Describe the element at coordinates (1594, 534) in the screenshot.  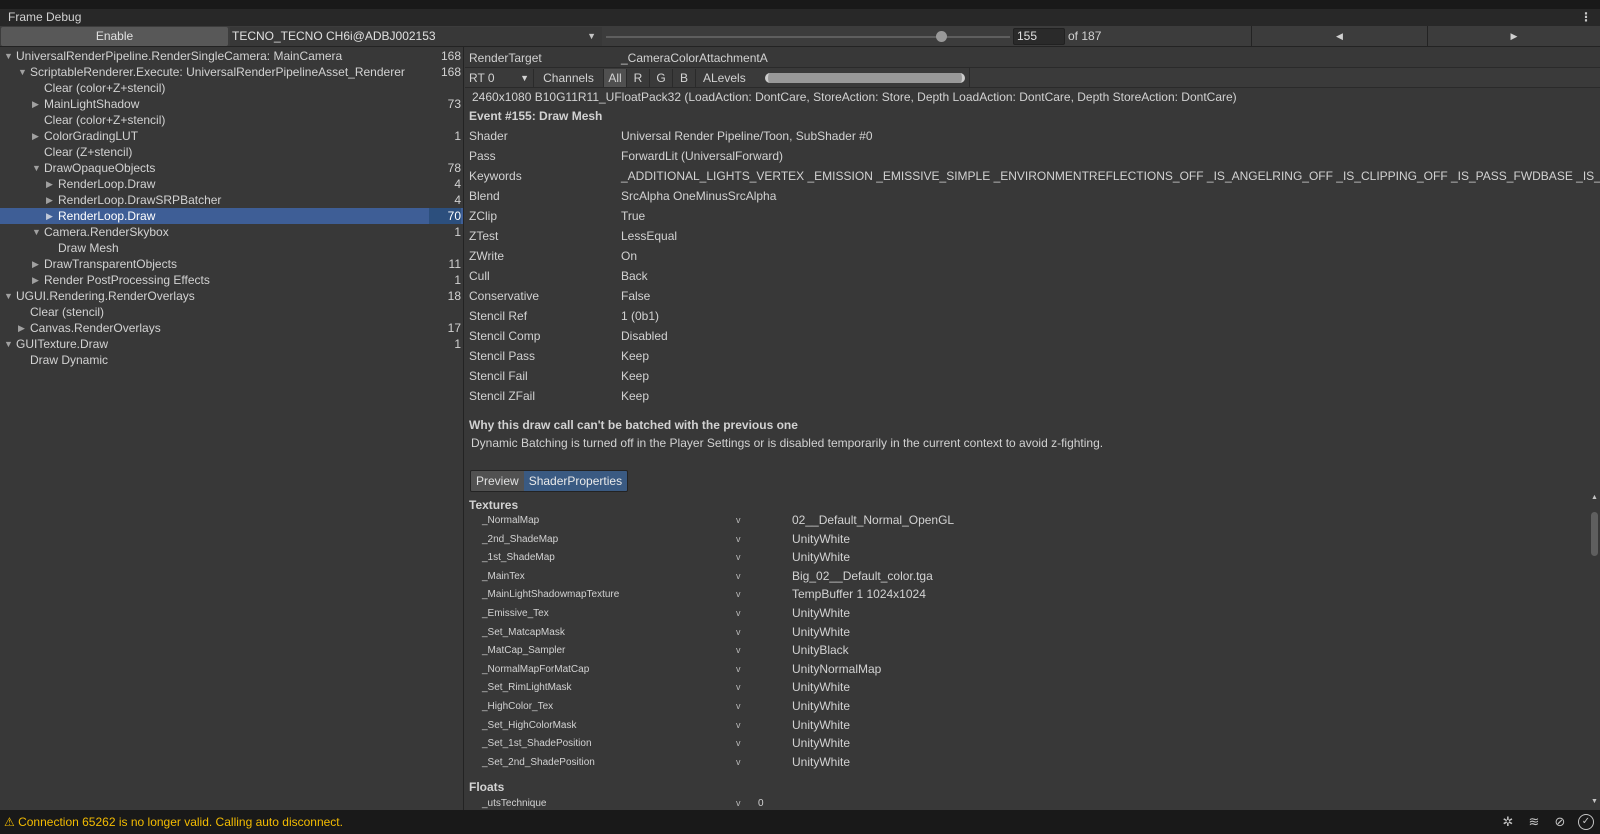
I see `scrollbar-thumb` at that location.